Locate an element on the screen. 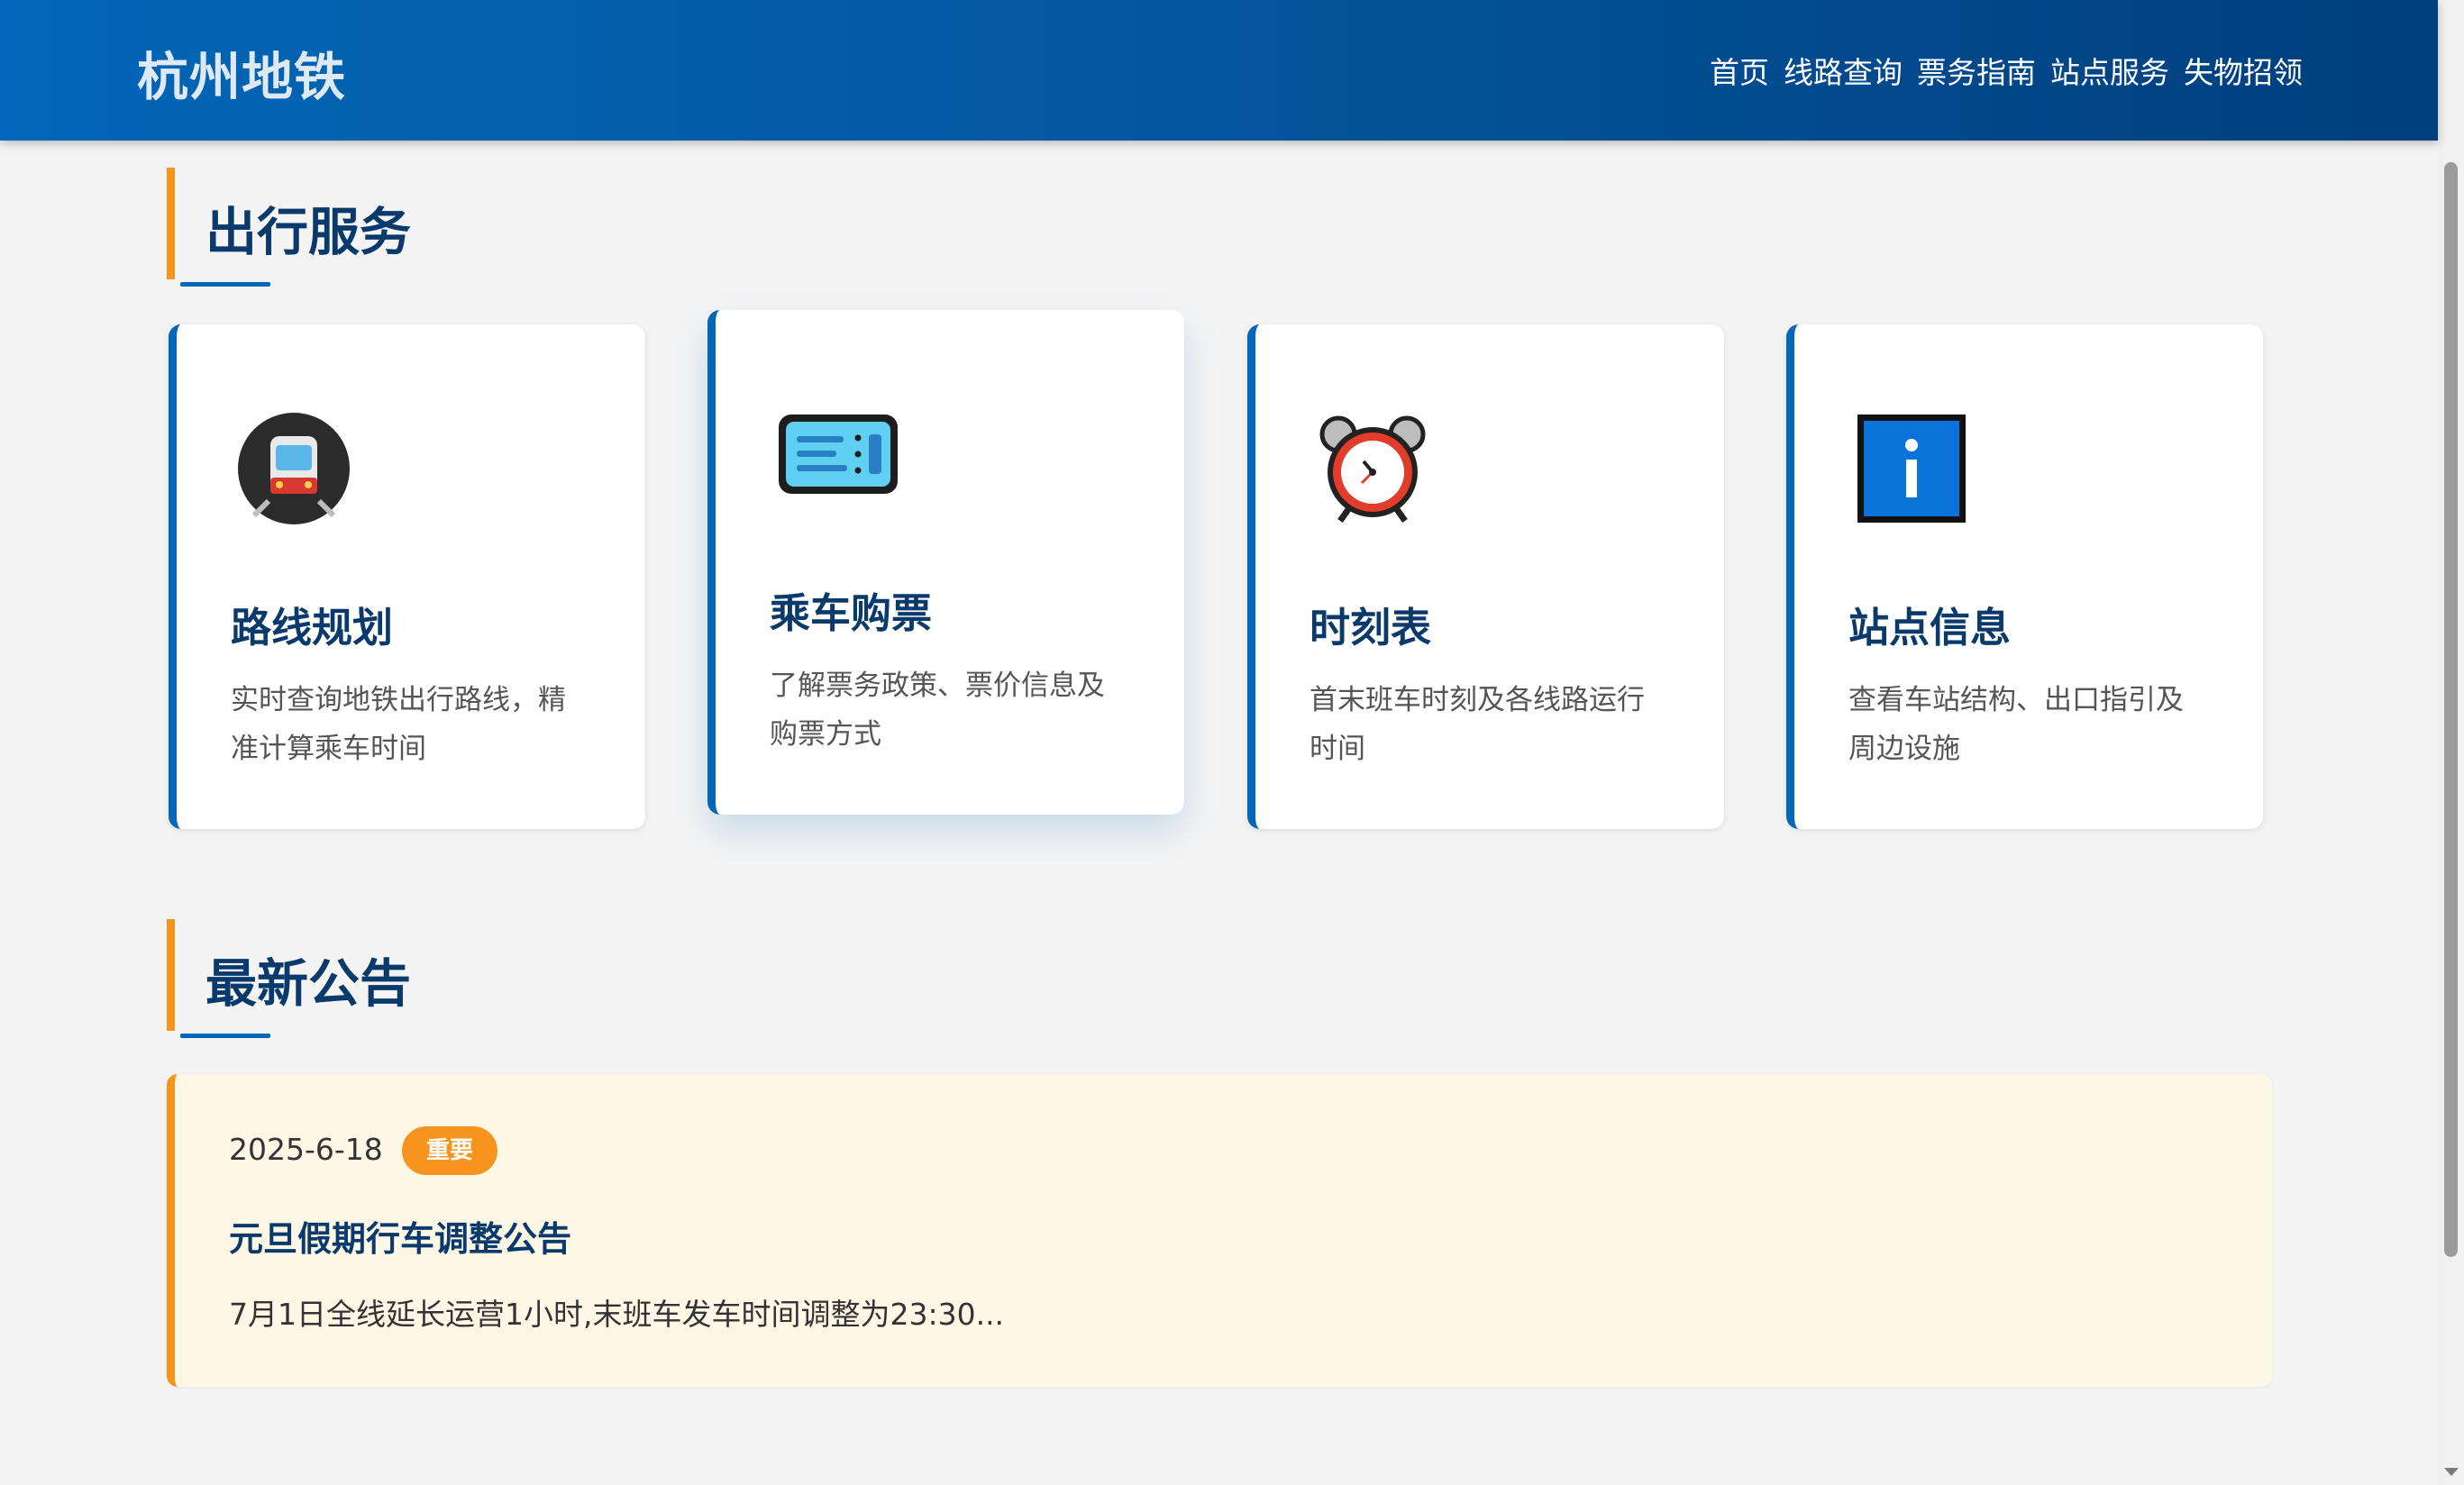  important-badge: 重要 is located at coordinates (449, 1150).